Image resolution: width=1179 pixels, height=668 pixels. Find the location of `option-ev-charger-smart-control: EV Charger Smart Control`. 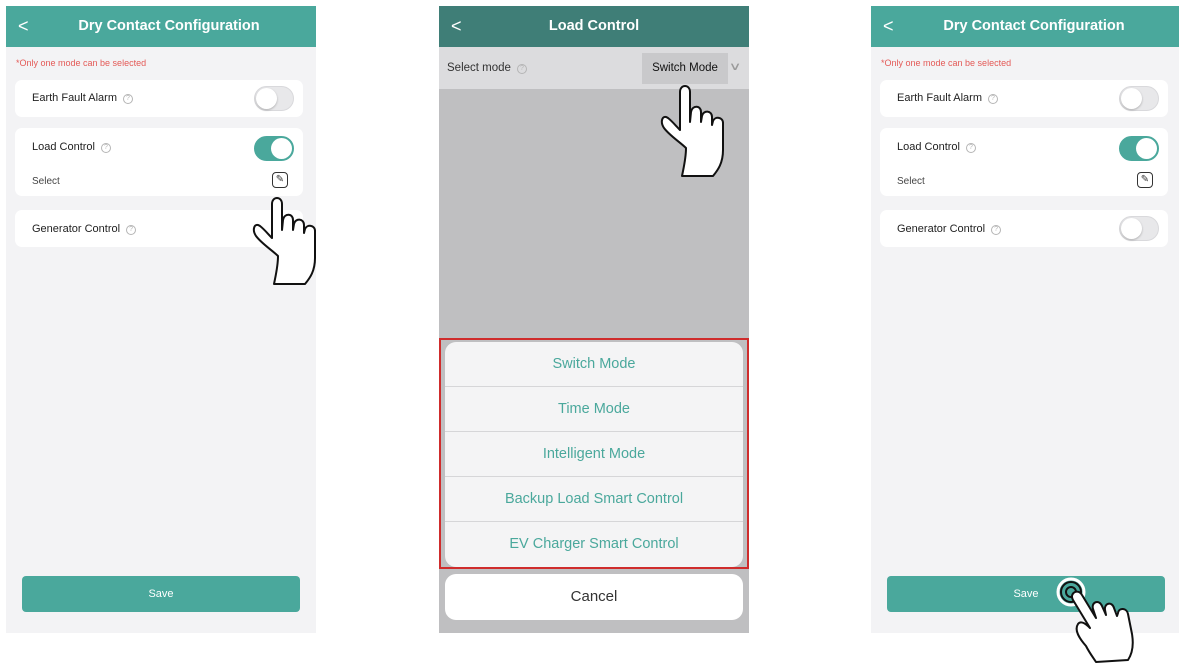

option-ev-charger-smart-control: EV Charger Smart Control is located at coordinates (594, 544).